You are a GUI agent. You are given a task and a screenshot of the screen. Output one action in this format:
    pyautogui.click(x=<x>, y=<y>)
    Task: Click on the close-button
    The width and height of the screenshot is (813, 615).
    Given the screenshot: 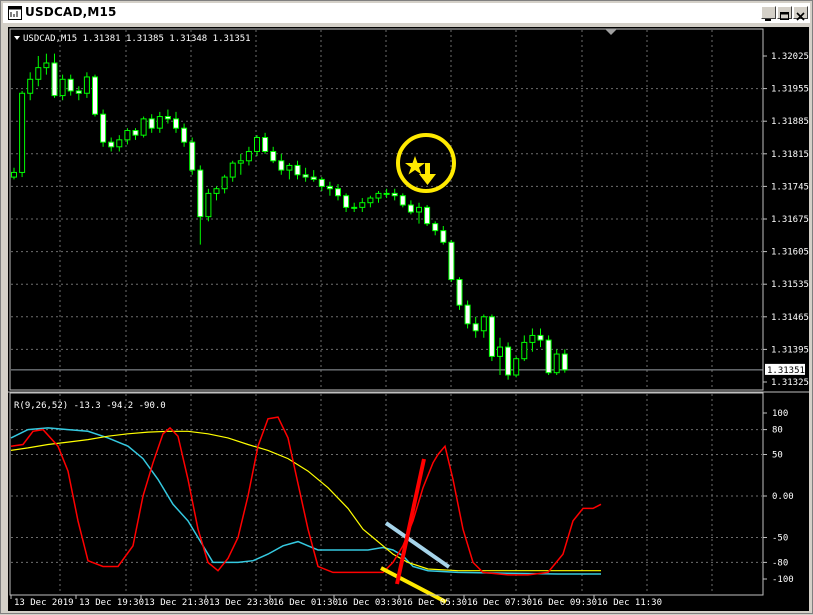 What is the action you would take?
    pyautogui.click(x=800, y=13)
    